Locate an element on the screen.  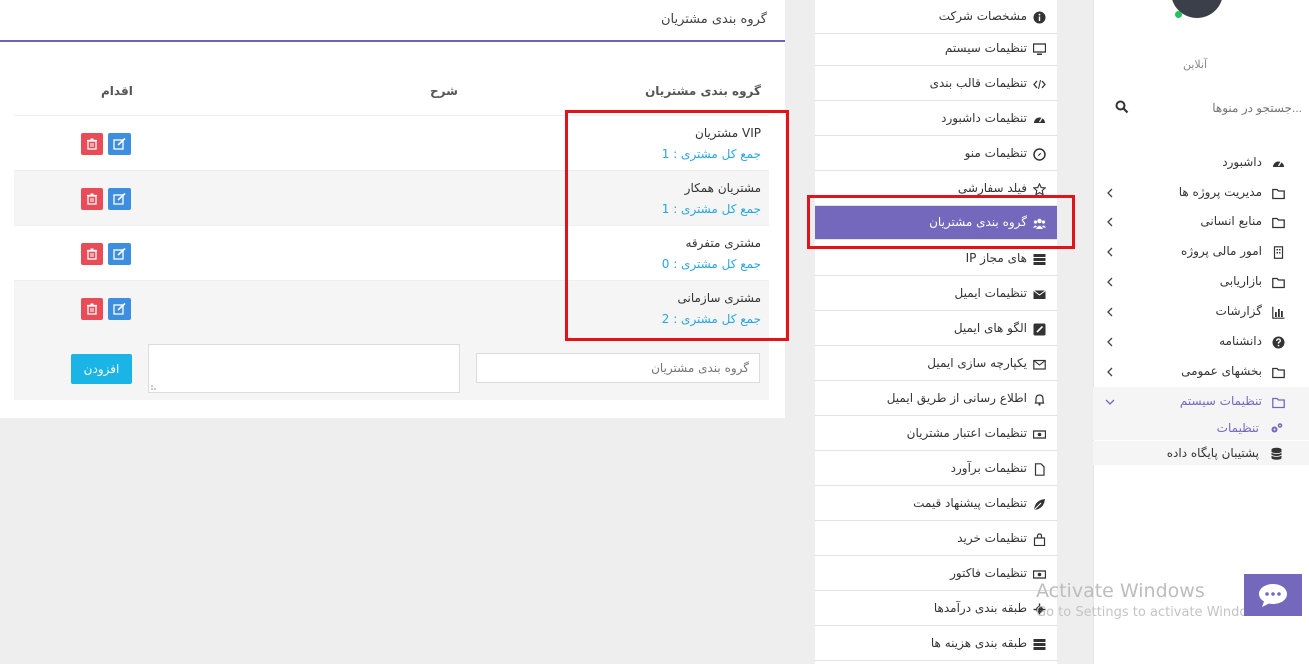
sidebar-item-label: بازاریابی is located at coordinates (1240, 281).